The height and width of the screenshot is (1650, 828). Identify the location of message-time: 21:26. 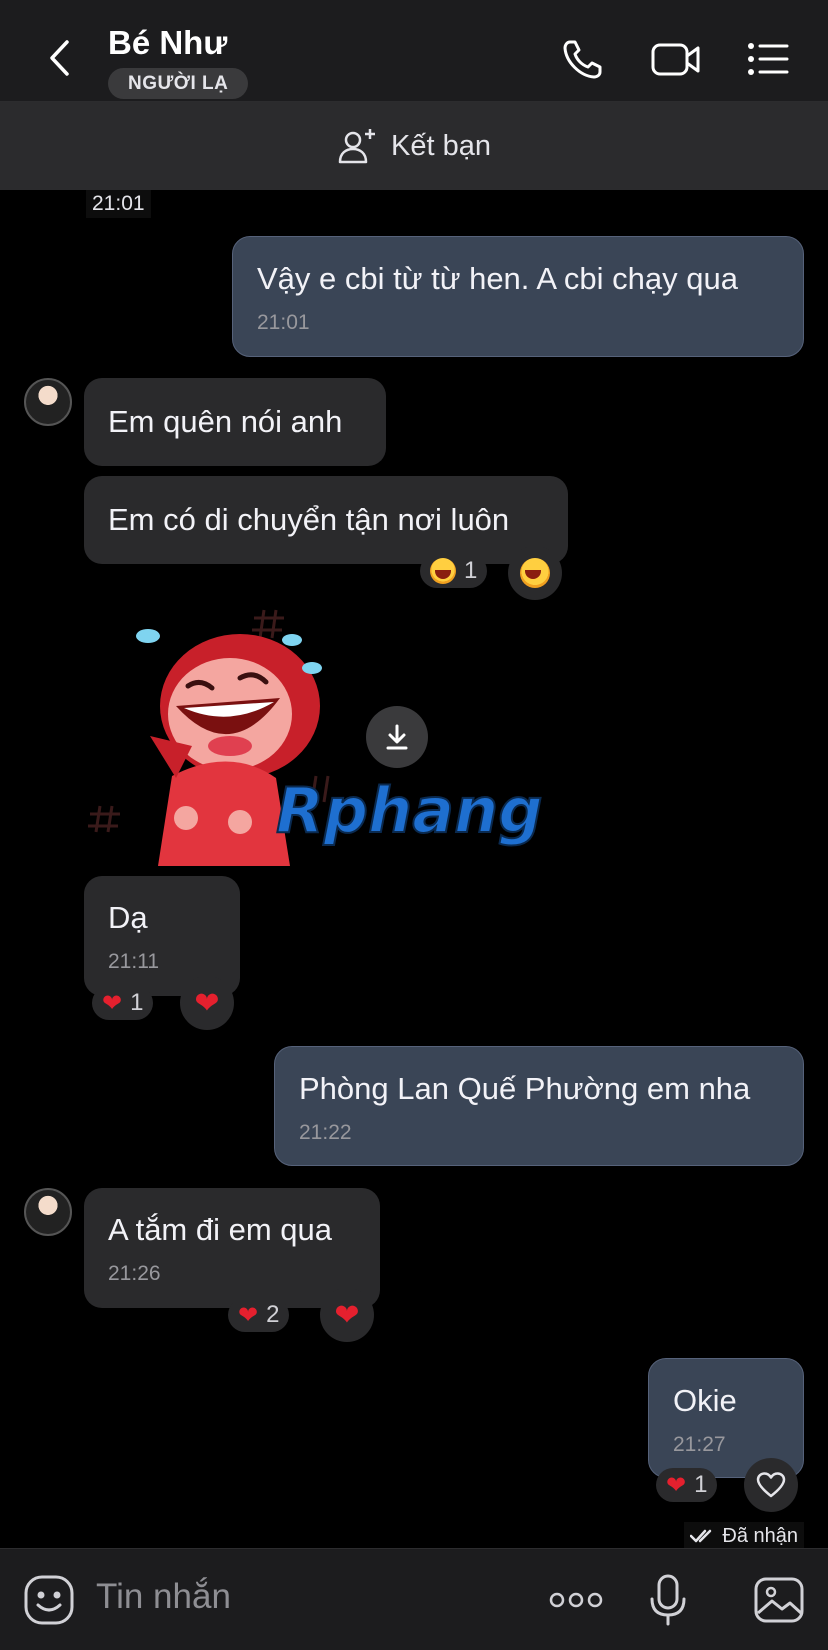
(134, 1273).